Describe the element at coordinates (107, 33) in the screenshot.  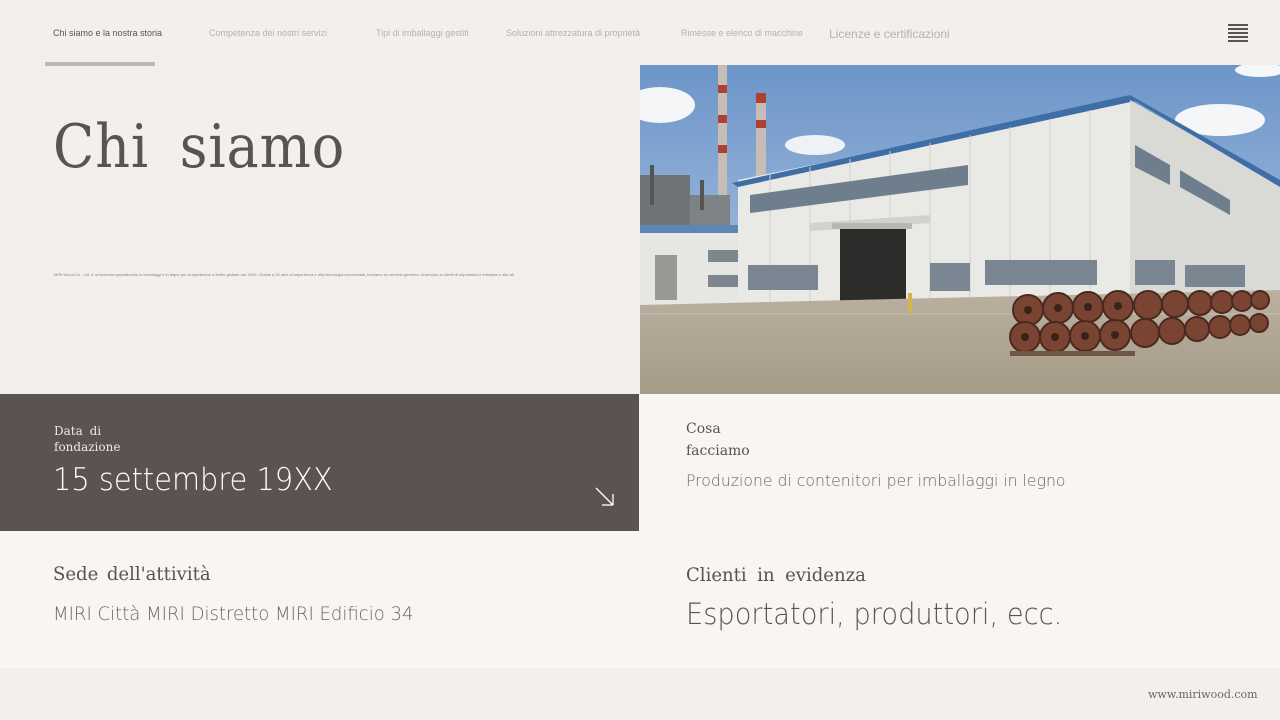
I see `nav-item-chi-siamo: Chi siamo e la nostra storia` at that location.